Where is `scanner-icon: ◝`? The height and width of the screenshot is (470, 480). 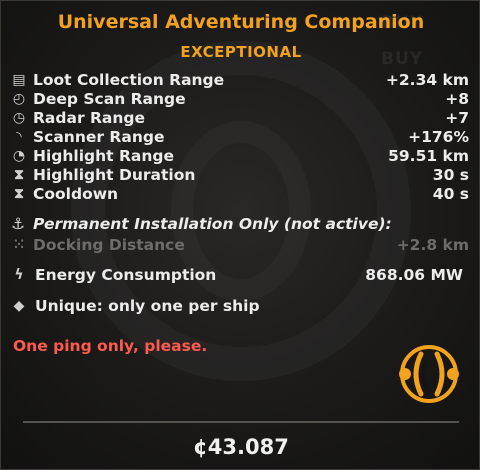
scanner-icon: ◝ is located at coordinates (19, 137).